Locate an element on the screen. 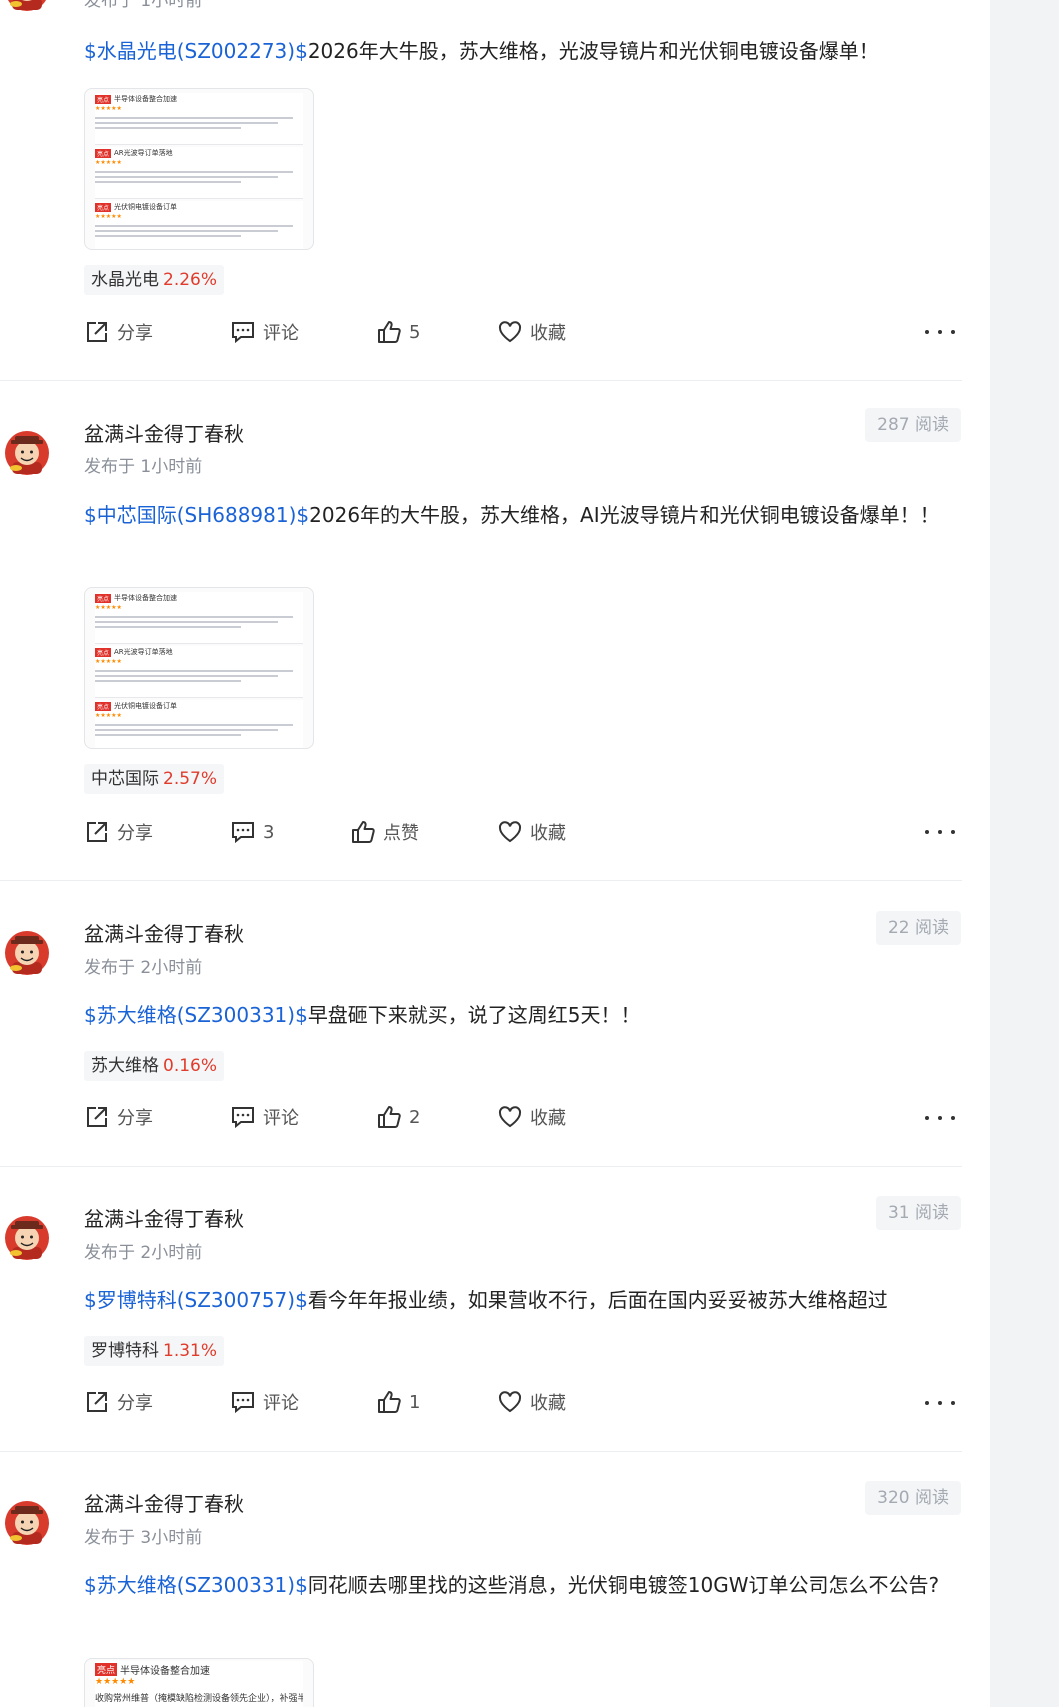 This screenshot has height=1707, width=1059. like-label: 1 is located at coordinates (415, 1402).